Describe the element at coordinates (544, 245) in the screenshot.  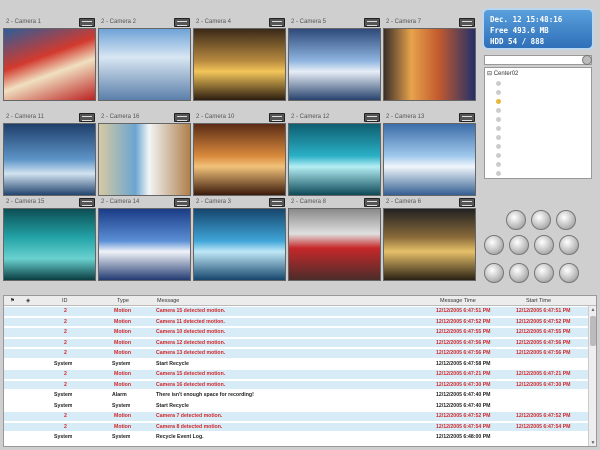
I see `settings-button` at that location.